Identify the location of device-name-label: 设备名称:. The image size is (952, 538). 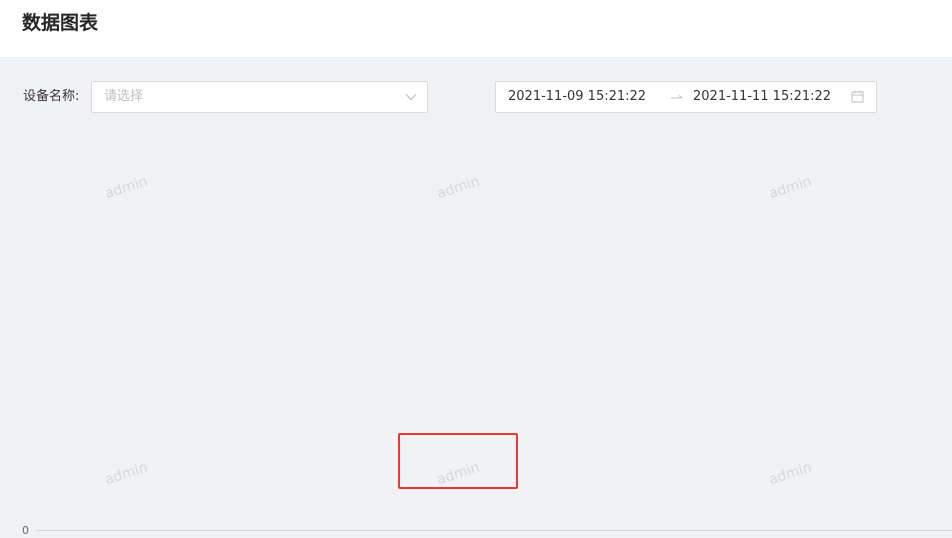
(51, 96).